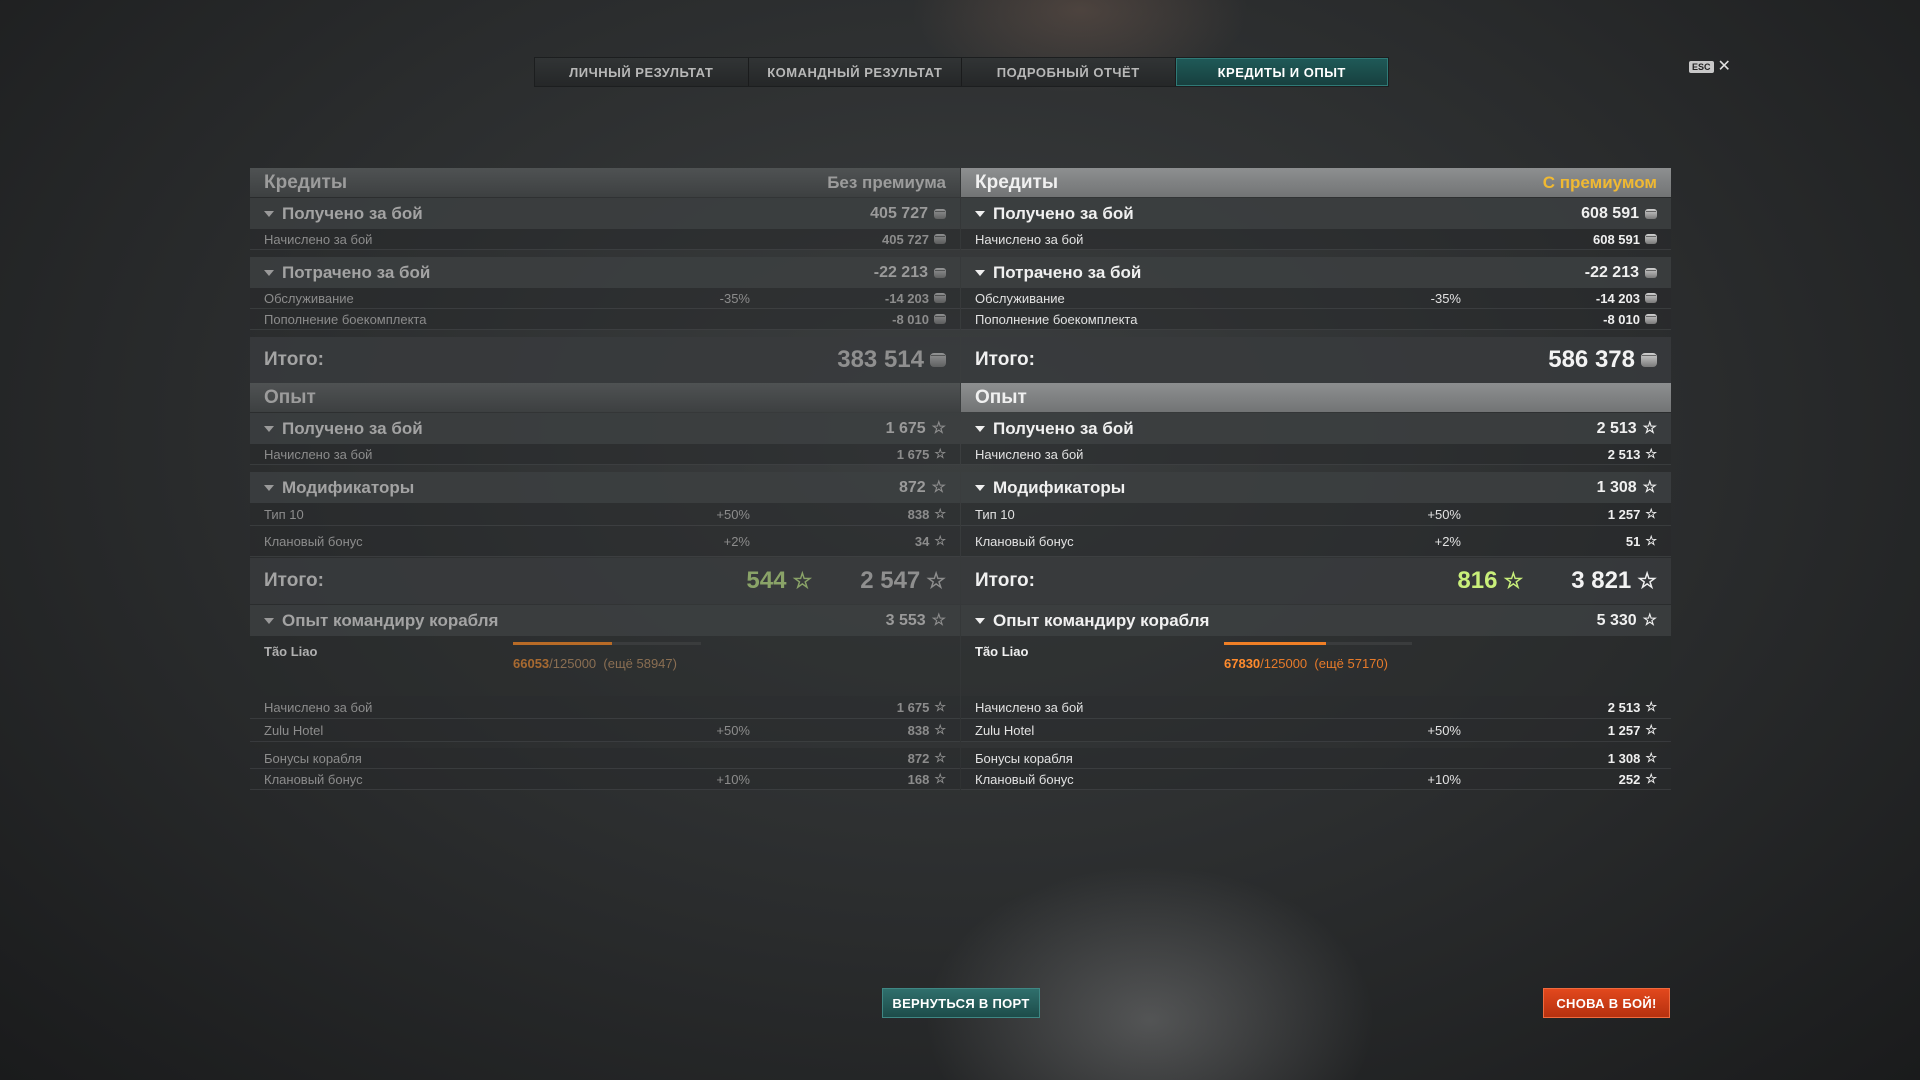  I want to click on row-value: 1 675 ☆, so click(921, 454).